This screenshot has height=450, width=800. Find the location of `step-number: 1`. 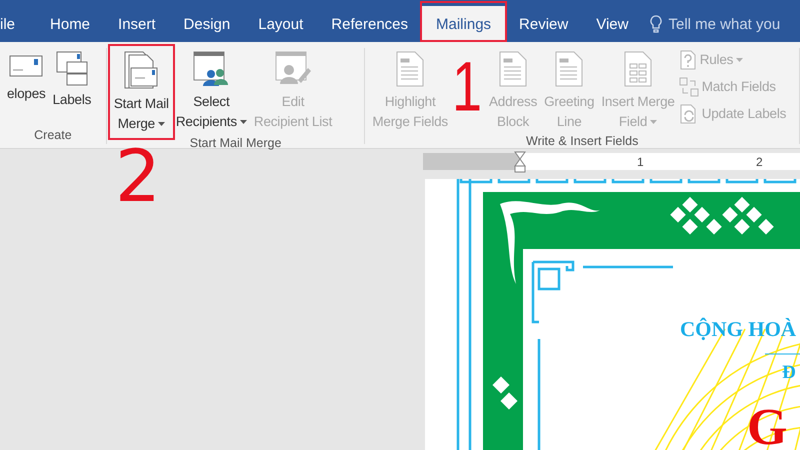

step-number: 1 is located at coordinates (467, 87).